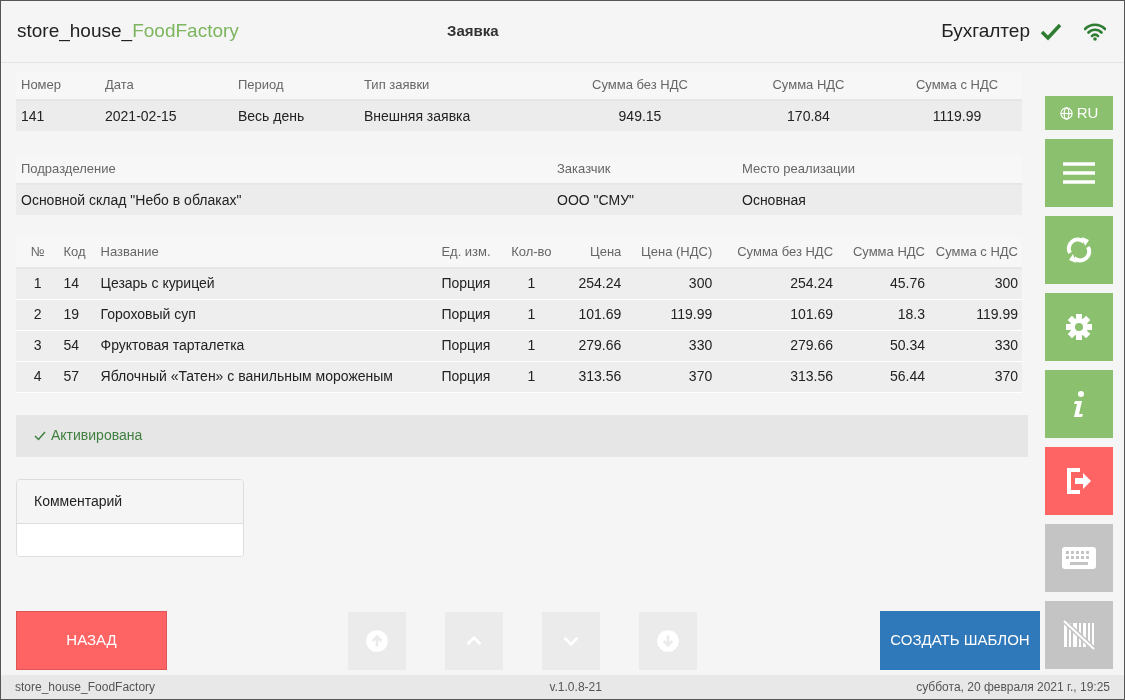  I want to click on column-header: Цена (НДС), so click(671, 252).